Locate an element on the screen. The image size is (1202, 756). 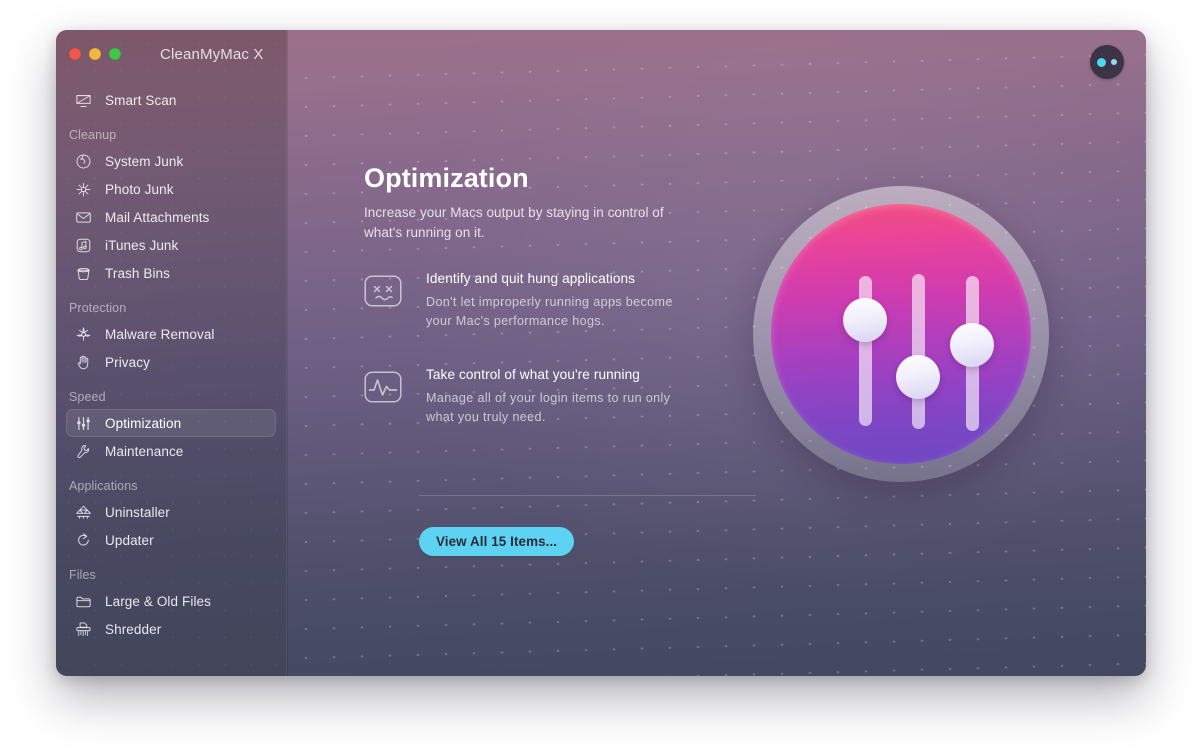
hung-app-face-icon is located at coordinates (383, 291).